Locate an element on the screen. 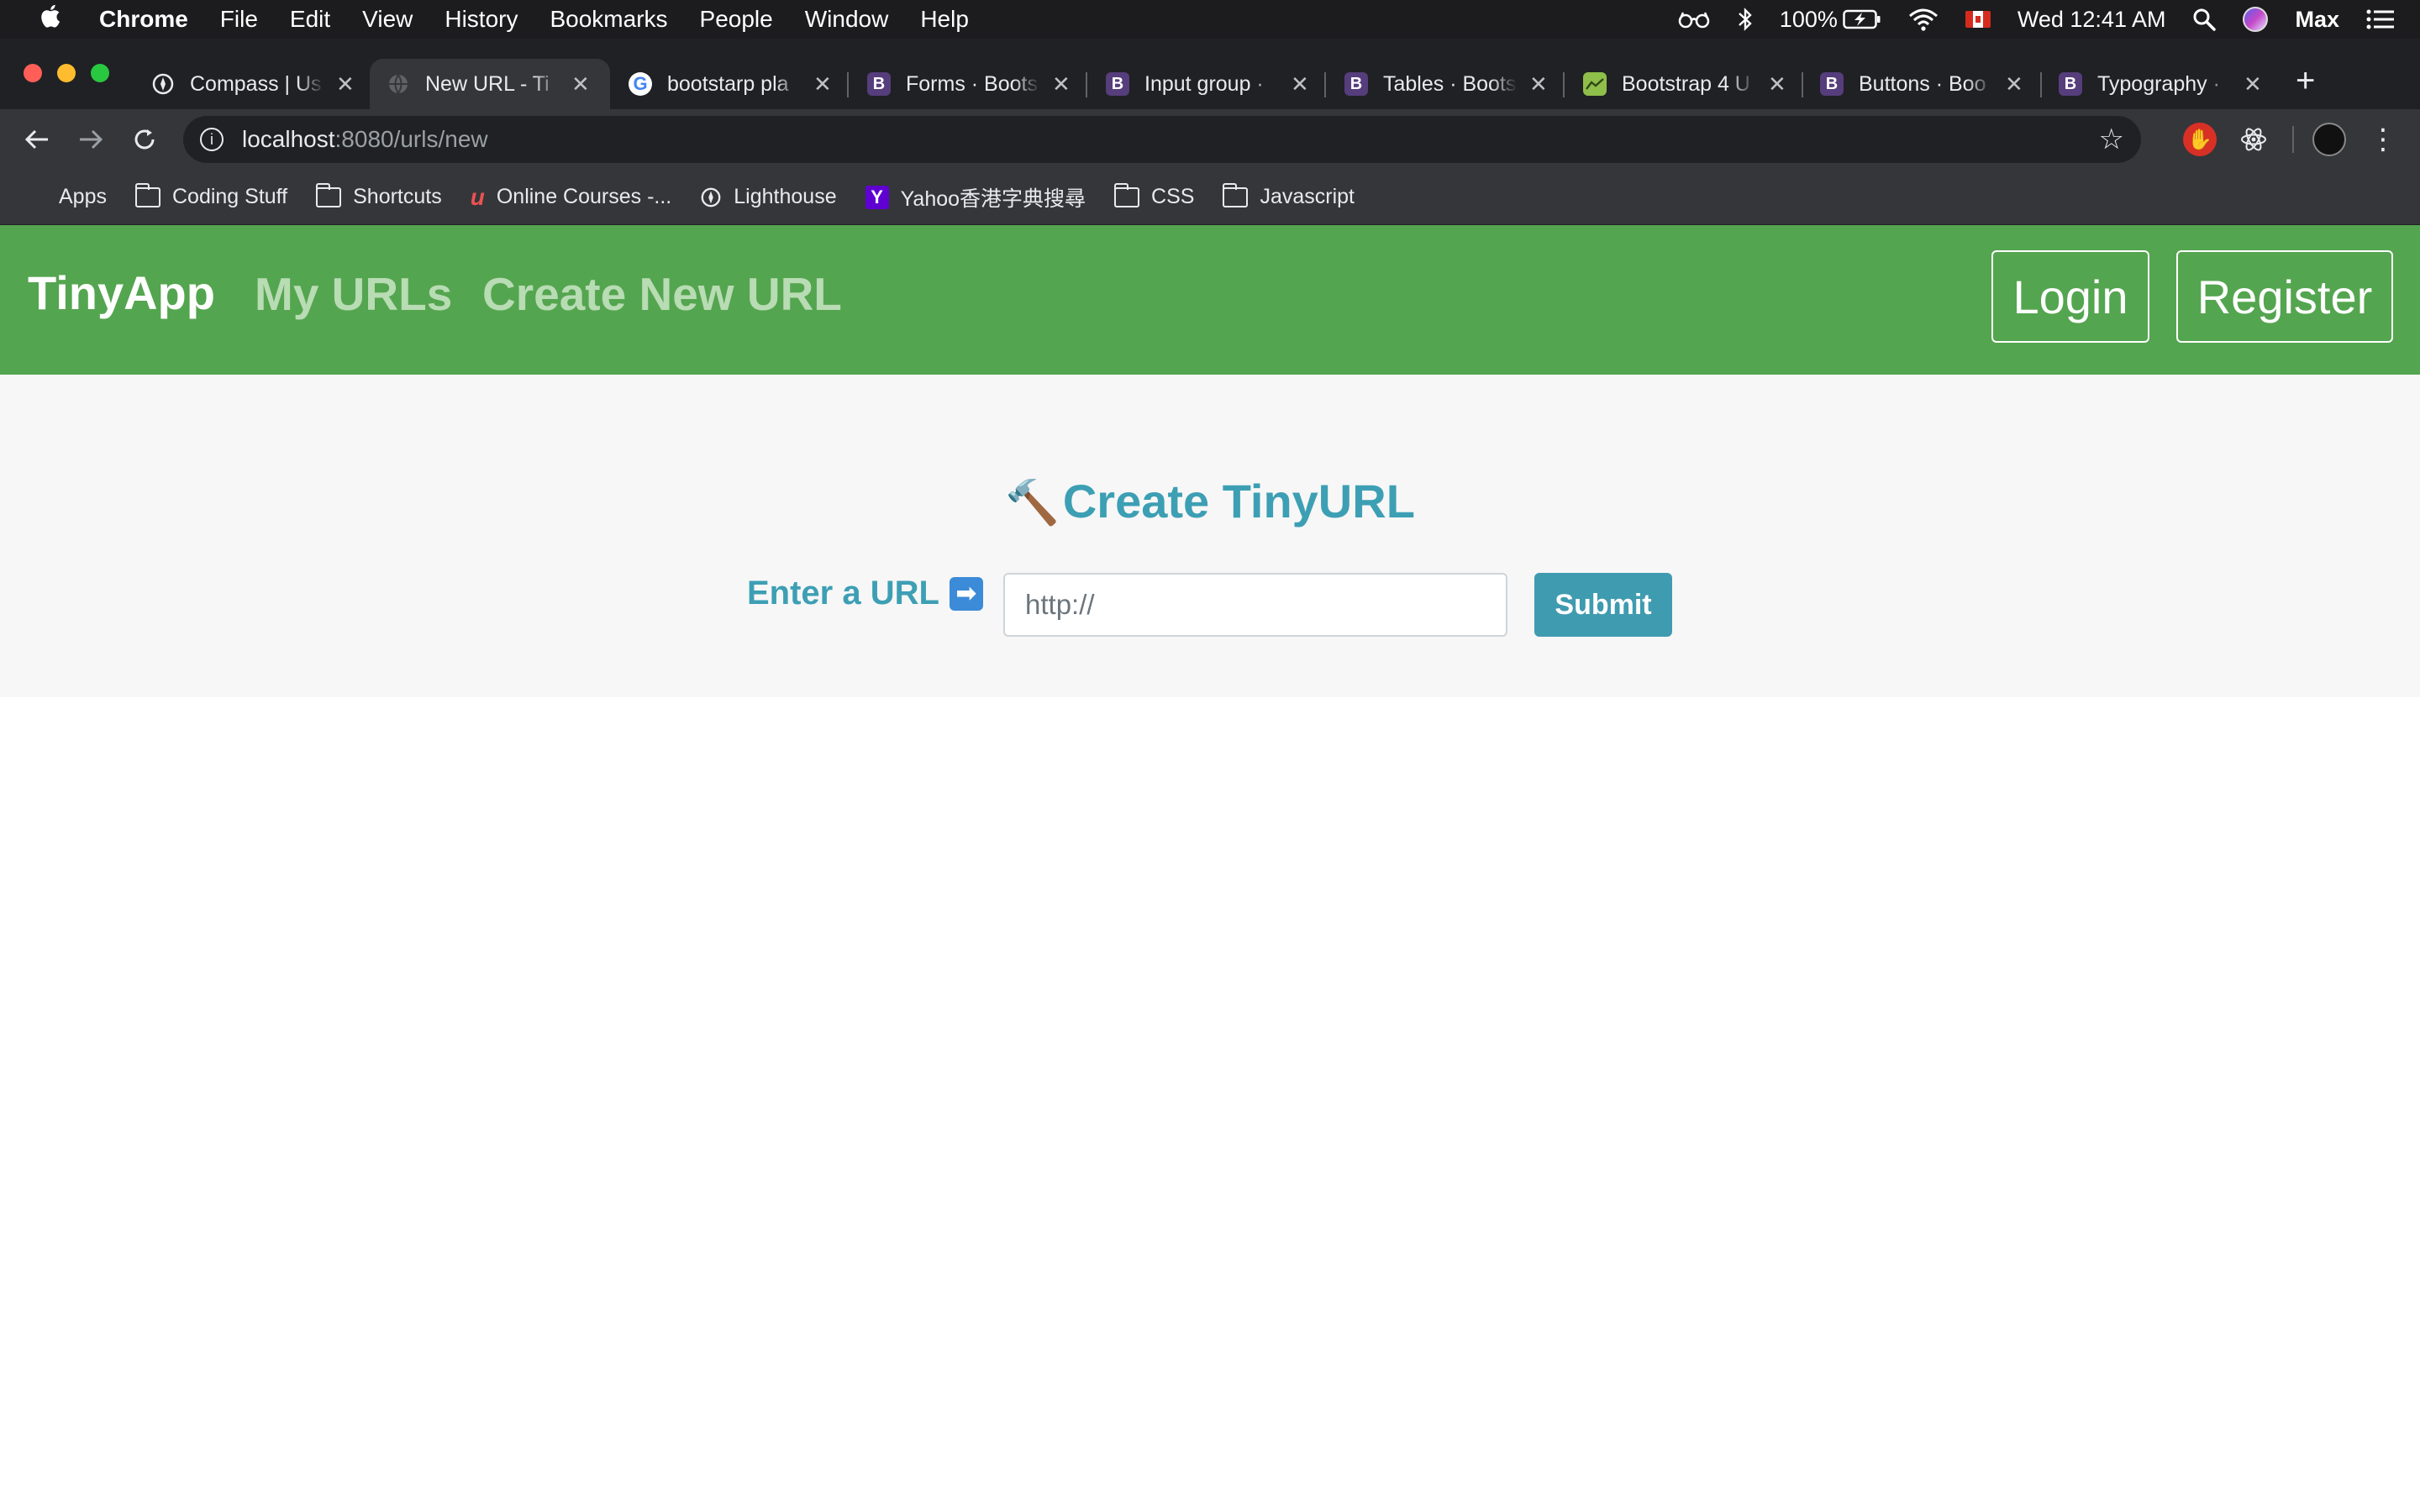  menu-window: Window is located at coordinates (847, 19).